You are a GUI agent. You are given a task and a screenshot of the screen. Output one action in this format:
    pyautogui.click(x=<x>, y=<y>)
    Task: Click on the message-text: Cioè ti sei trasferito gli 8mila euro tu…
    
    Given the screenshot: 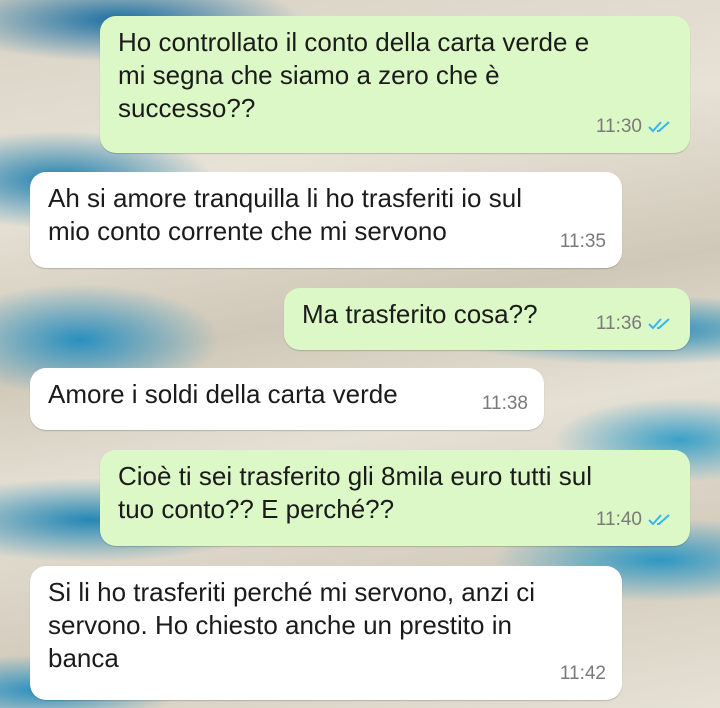 What is the action you would take?
    pyautogui.click(x=355, y=492)
    